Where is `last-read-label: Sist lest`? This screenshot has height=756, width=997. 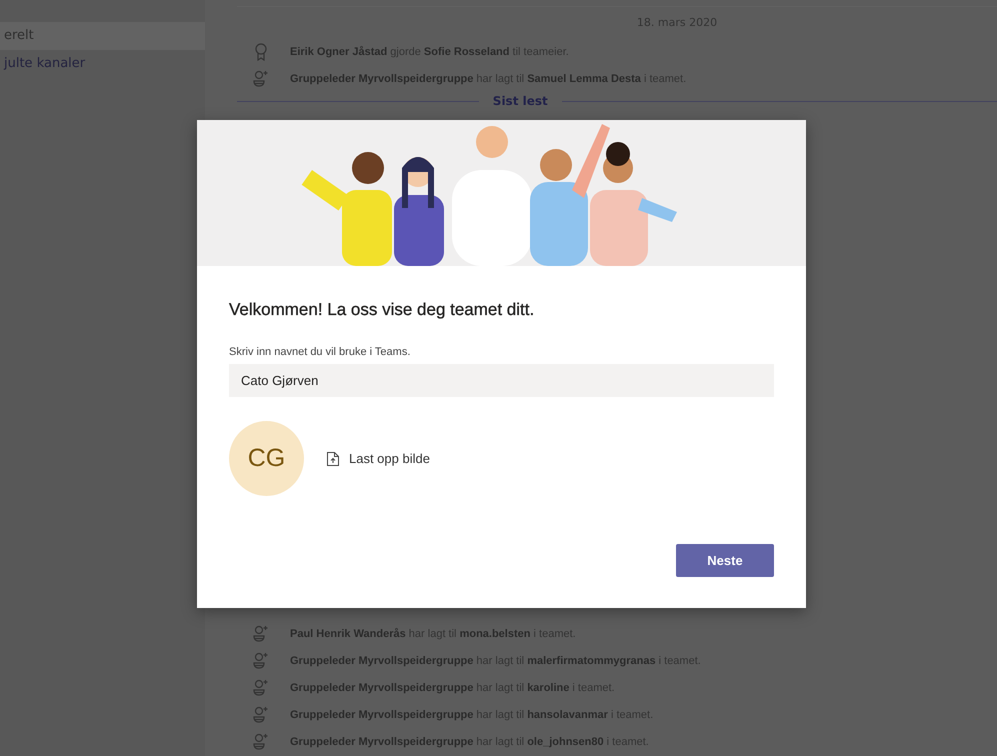 last-read-label: Sist lest is located at coordinates (520, 101).